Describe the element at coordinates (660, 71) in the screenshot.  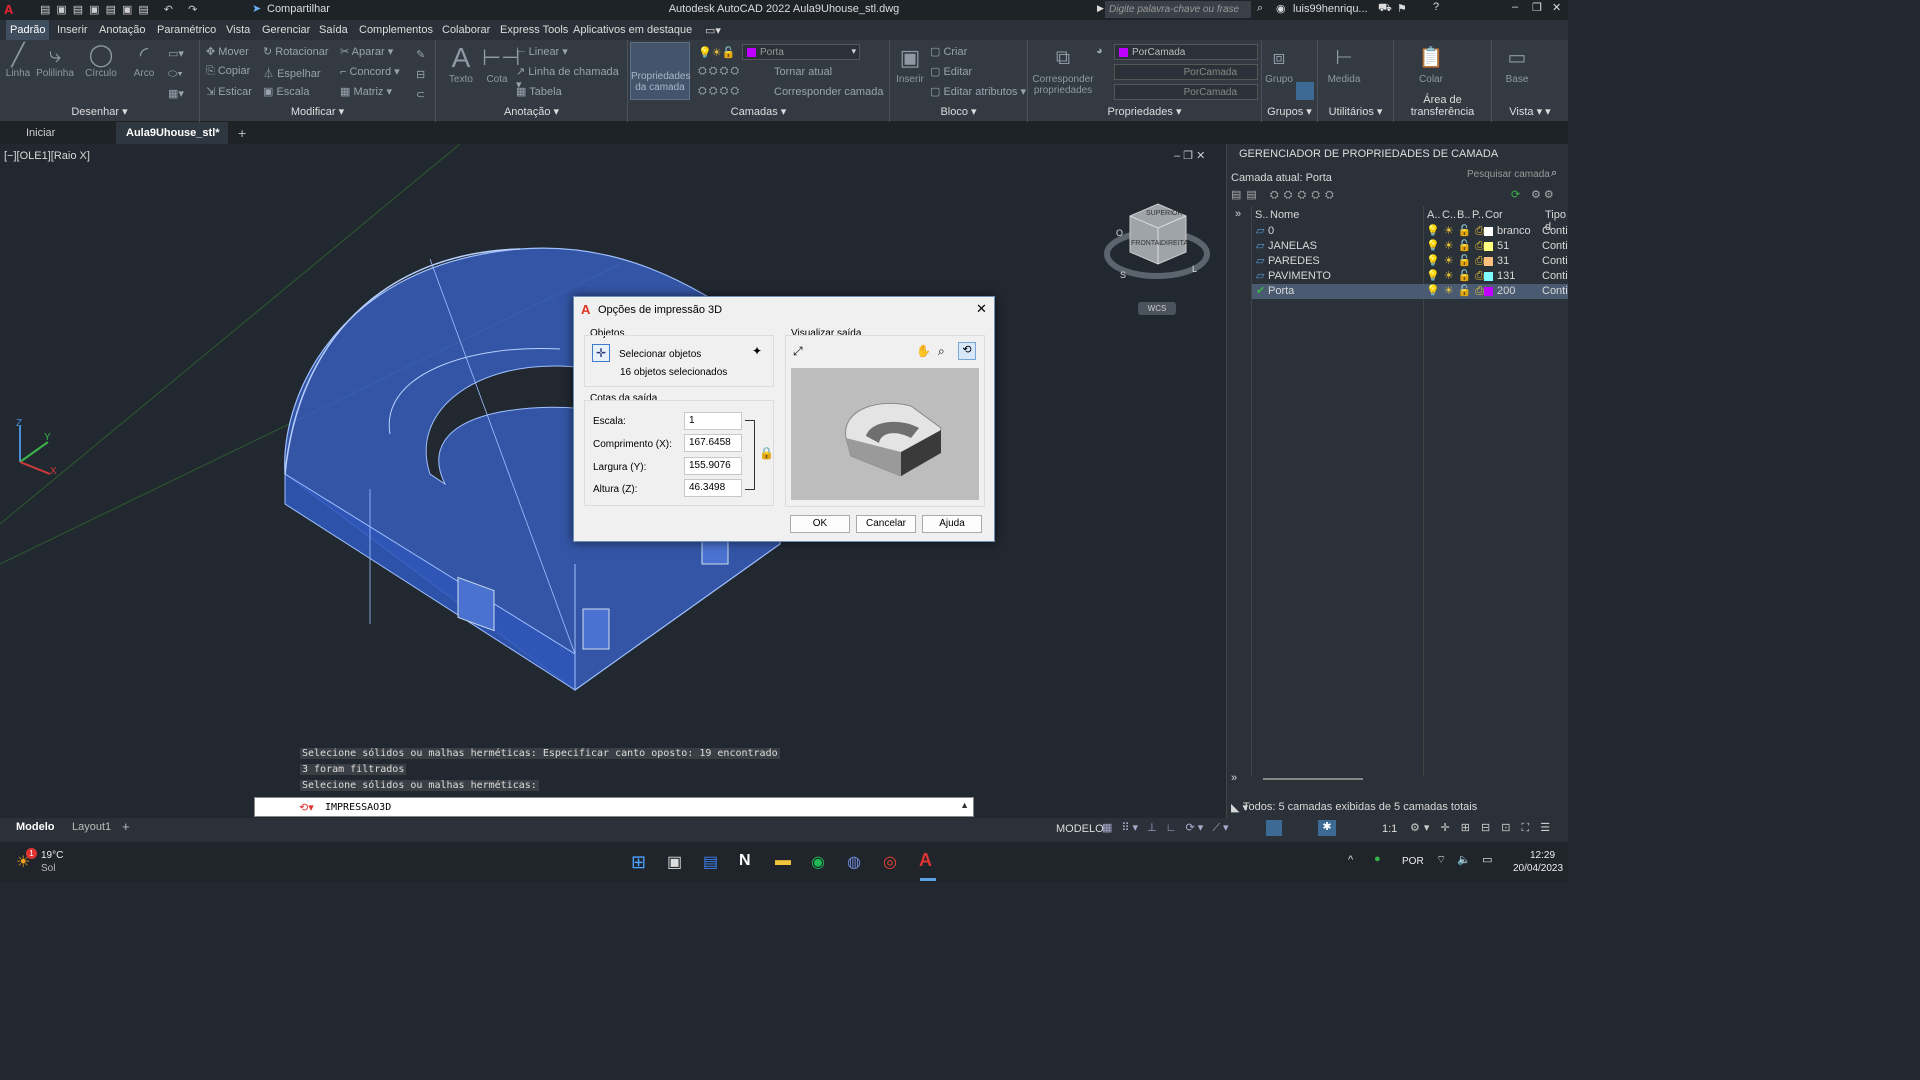
I see `layer-properties-button: Propriedades da camada` at that location.